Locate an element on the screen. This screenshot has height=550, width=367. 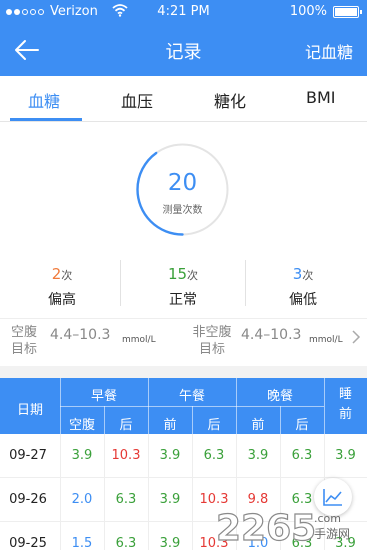
header-lunch-before: 前 is located at coordinates (170, 425).